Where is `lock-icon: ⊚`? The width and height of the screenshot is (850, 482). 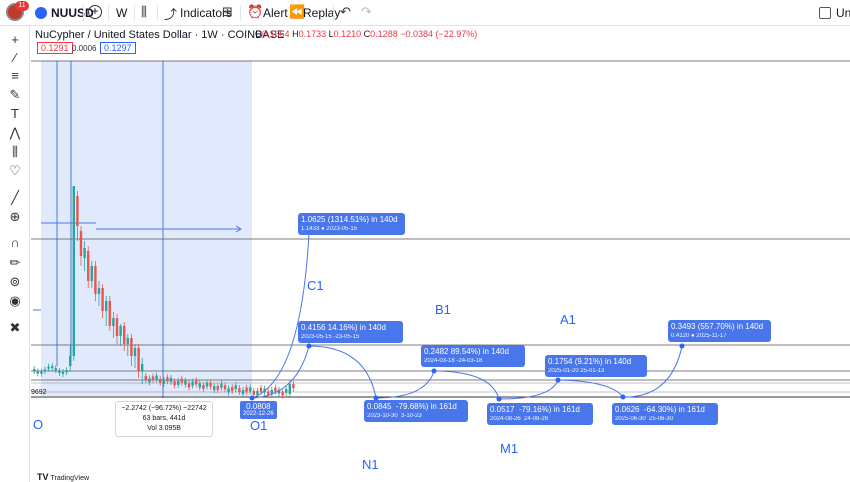 lock-icon: ⊚ is located at coordinates (15, 282).